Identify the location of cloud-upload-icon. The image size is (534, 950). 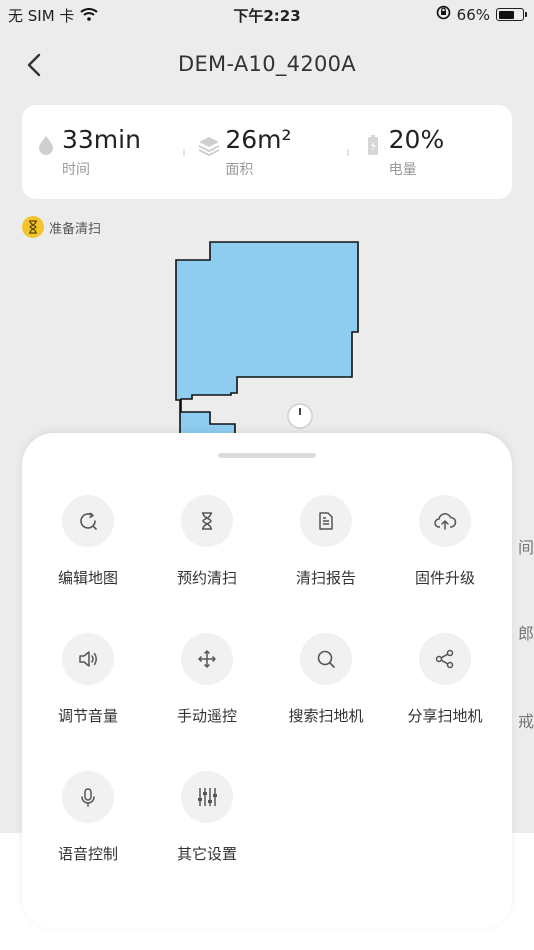
(445, 521).